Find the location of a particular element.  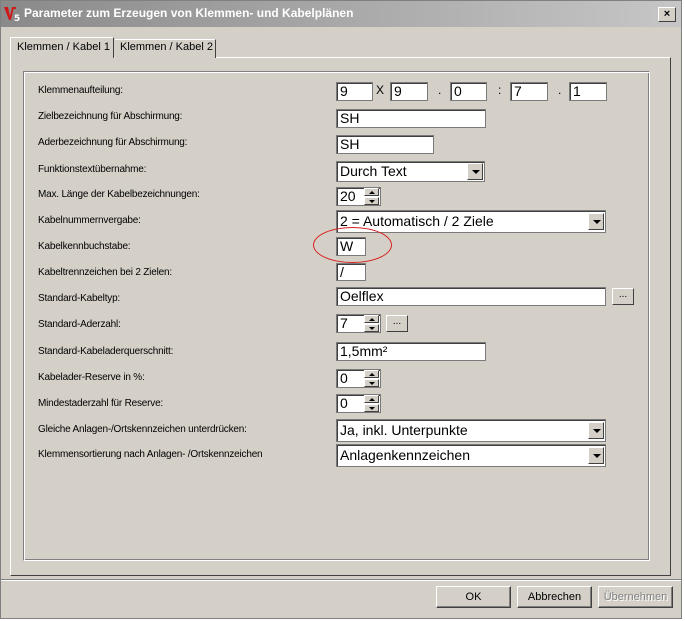

aderbezeichnung-input: SH is located at coordinates (385, 144).